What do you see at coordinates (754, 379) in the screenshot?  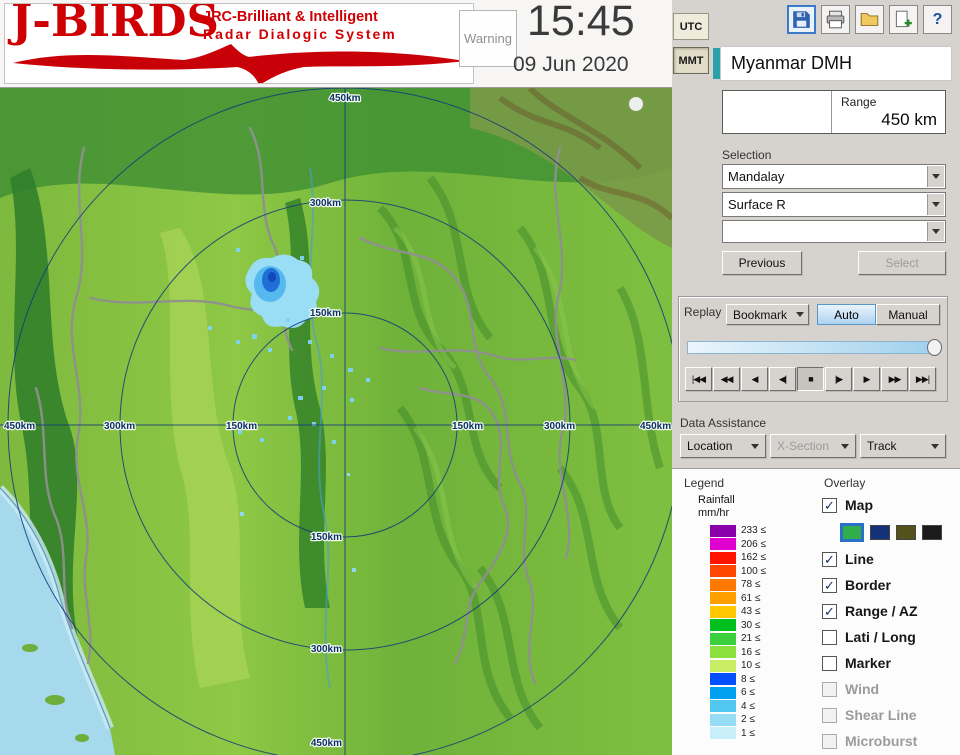 I see `playback-play-backward: ◀` at bounding box center [754, 379].